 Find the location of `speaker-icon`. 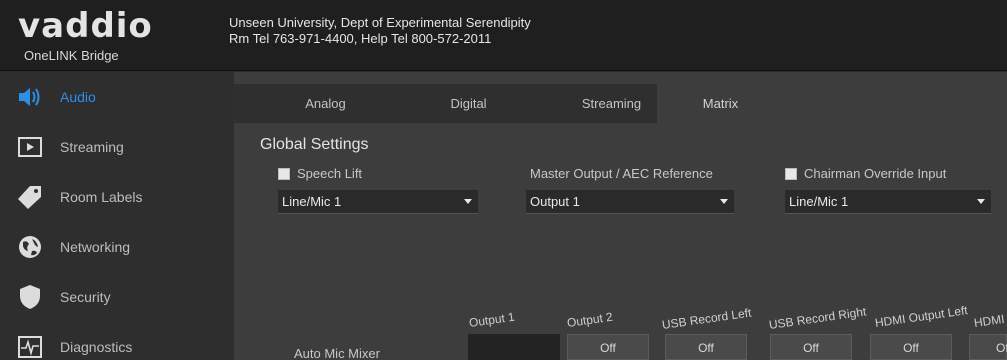

speaker-icon is located at coordinates (30, 97).